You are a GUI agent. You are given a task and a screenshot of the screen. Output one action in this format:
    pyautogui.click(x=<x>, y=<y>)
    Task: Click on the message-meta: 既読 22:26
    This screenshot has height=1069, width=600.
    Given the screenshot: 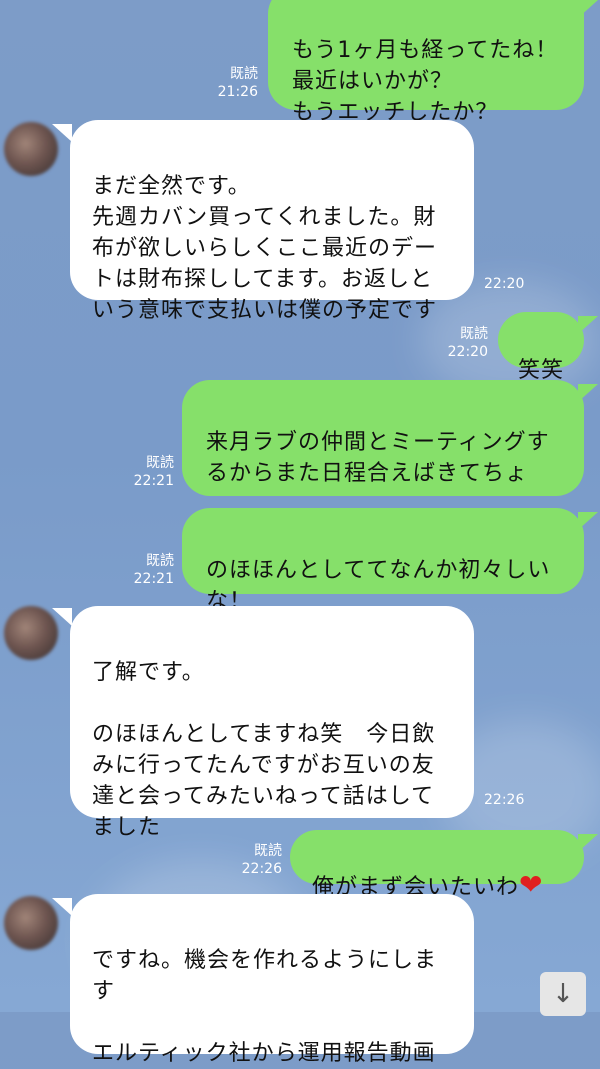 What is the action you would take?
    pyautogui.click(x=258, y=860)
    